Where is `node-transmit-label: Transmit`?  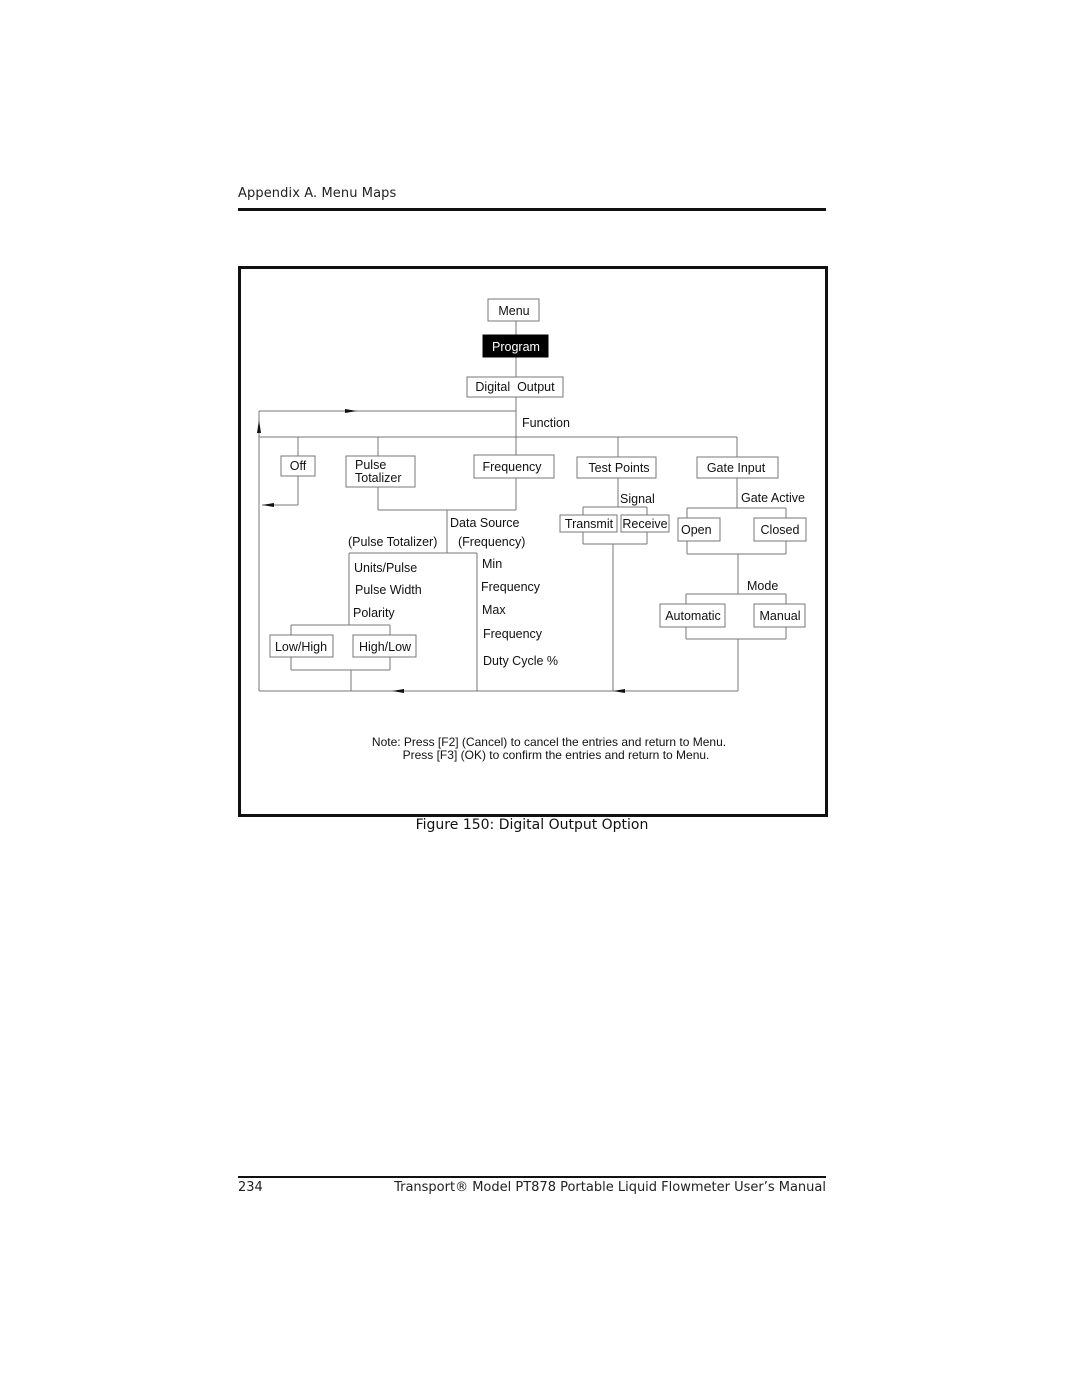
node-transmit-label: Transmit is located at coordinates (589, 524).